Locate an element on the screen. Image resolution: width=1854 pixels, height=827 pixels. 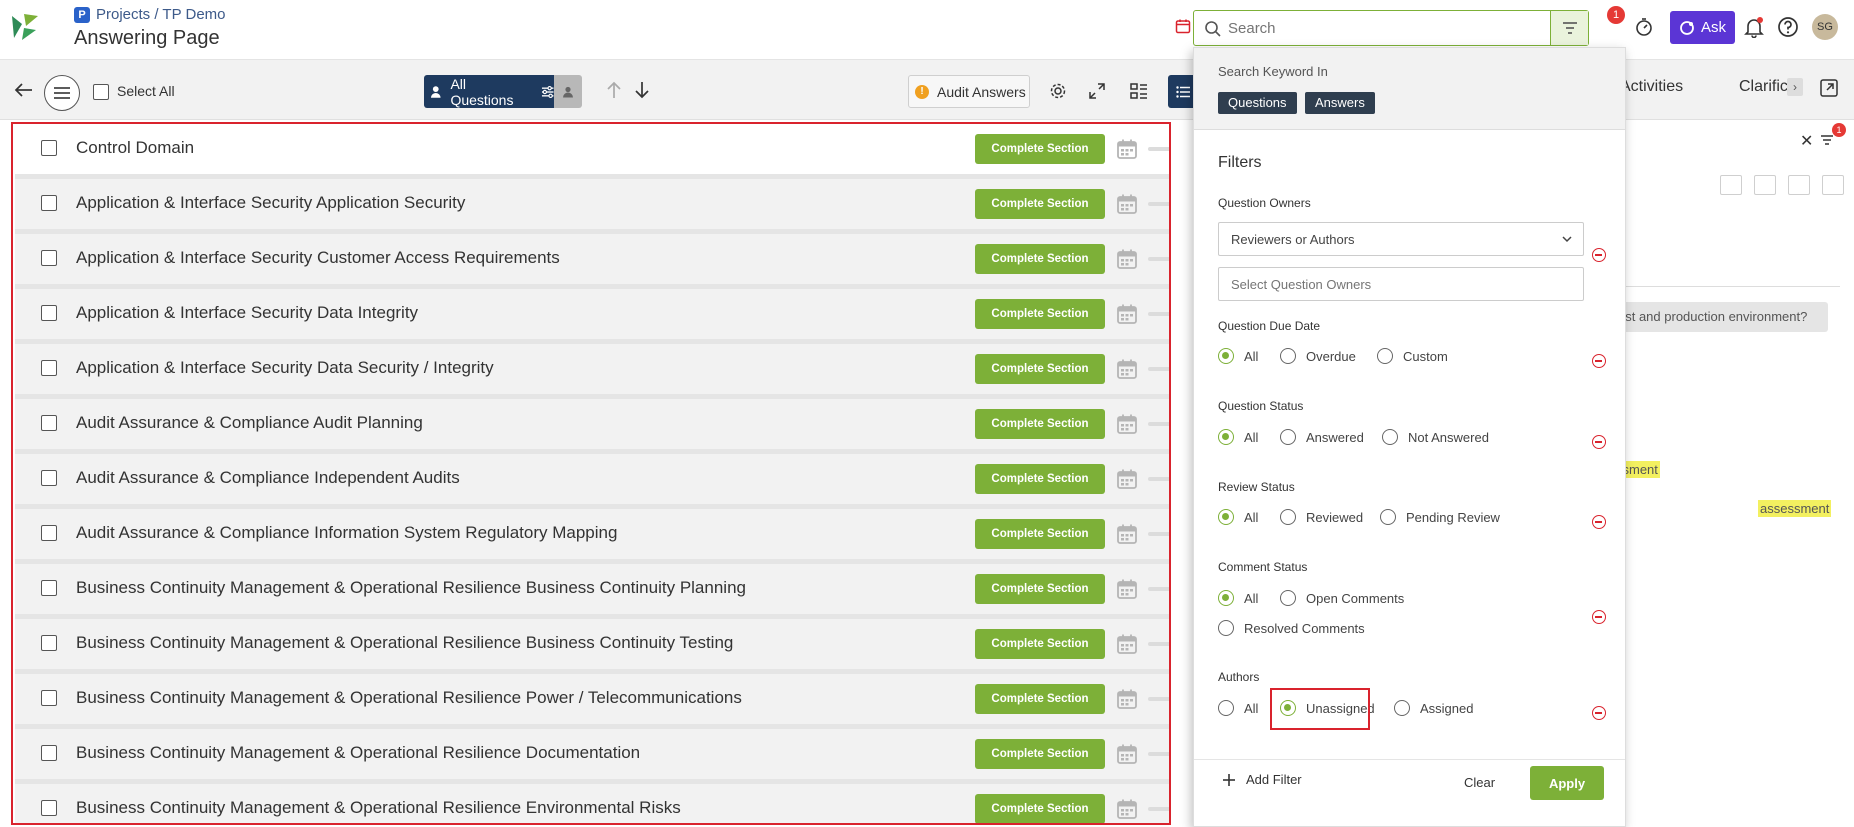
apply-button: Apply is located at coordinates (1567, 783).